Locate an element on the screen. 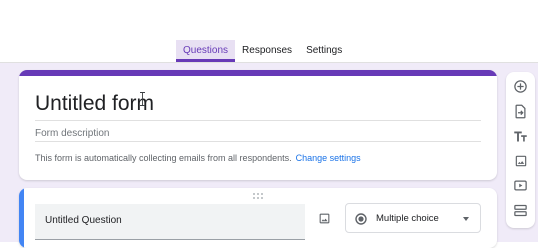 This screenshot has width=538, height=248. add-title-description-button is located at coordinates (520, 136).